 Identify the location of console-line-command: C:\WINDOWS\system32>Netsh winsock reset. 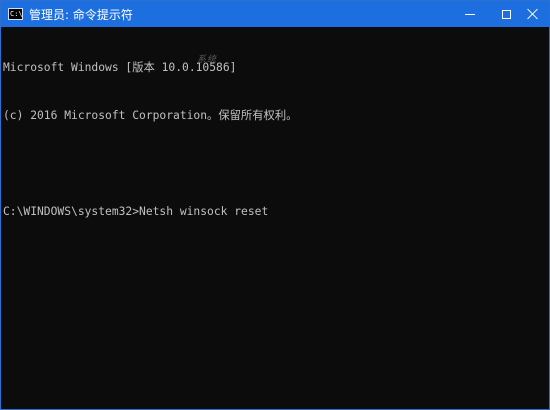
(136, 211).